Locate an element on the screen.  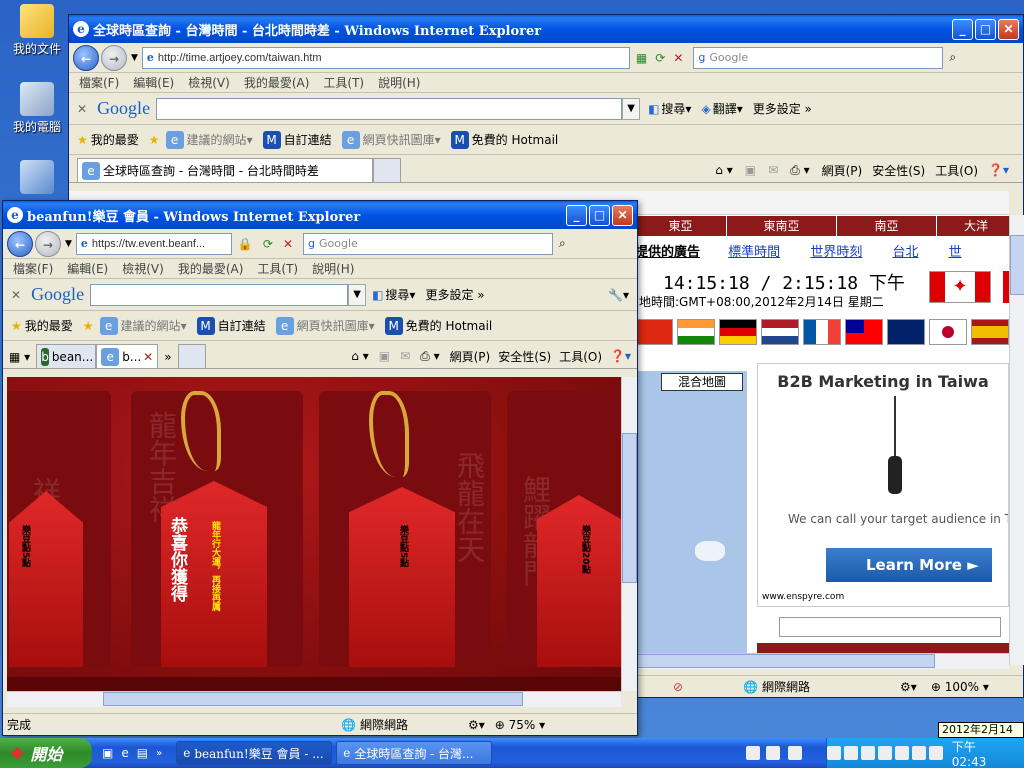
learn-more-button: Learn More ► is located at coordinates (909, 565).